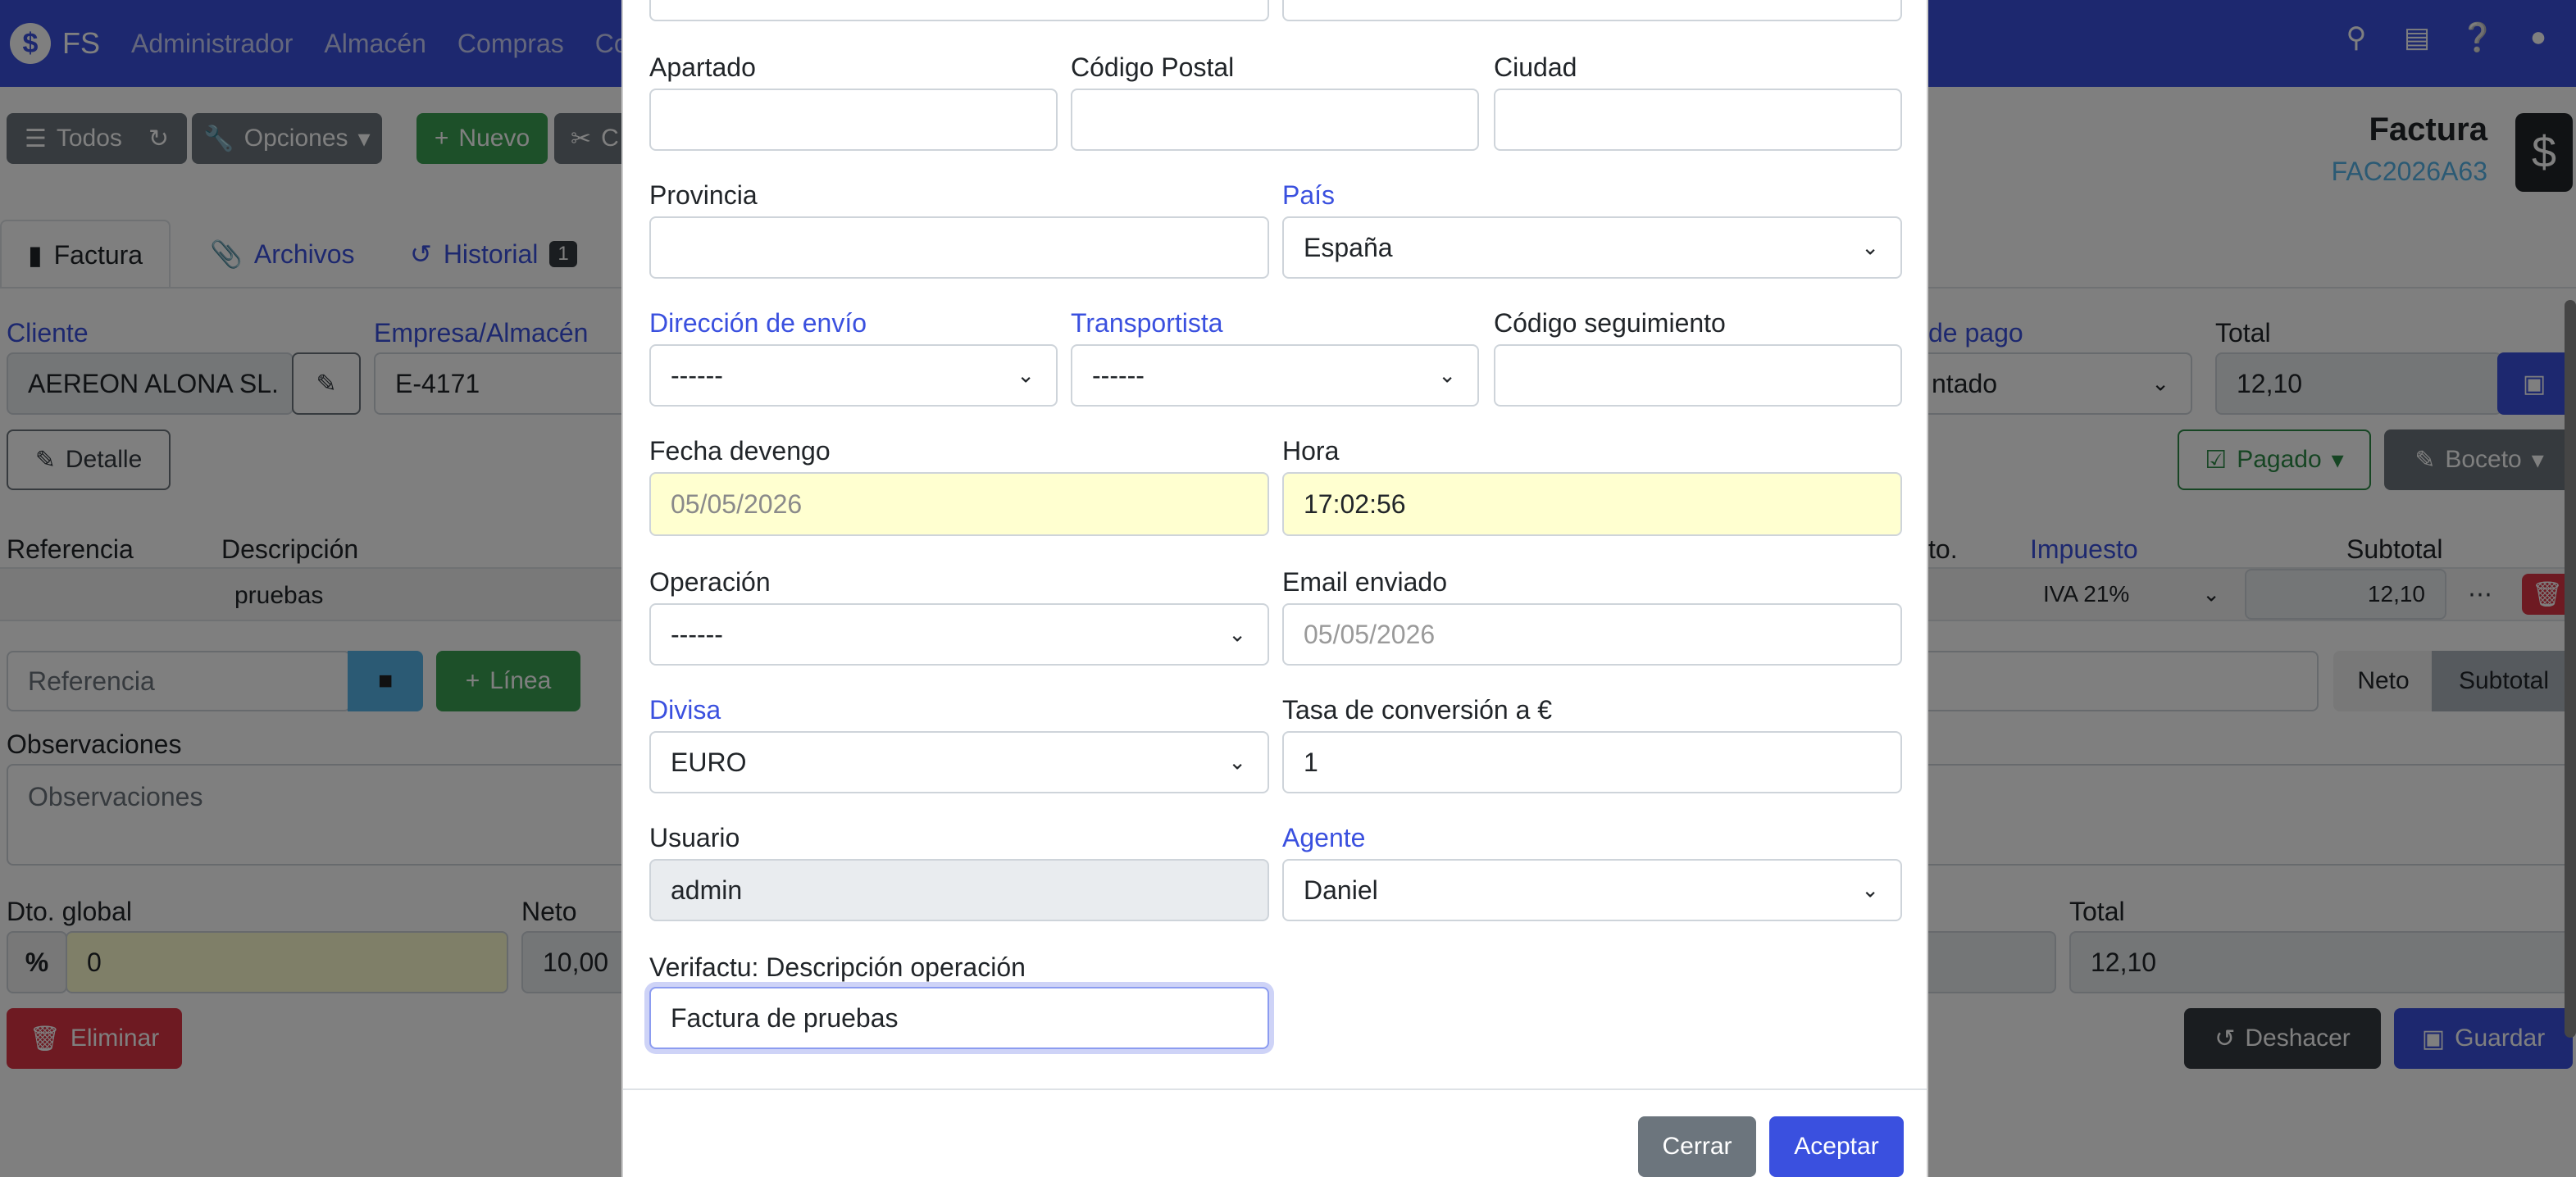 The image size is (2576, 1177). Describe the element at coordinates (707, 890) in the screenshot. I see `usuario-value: admin` at that location.